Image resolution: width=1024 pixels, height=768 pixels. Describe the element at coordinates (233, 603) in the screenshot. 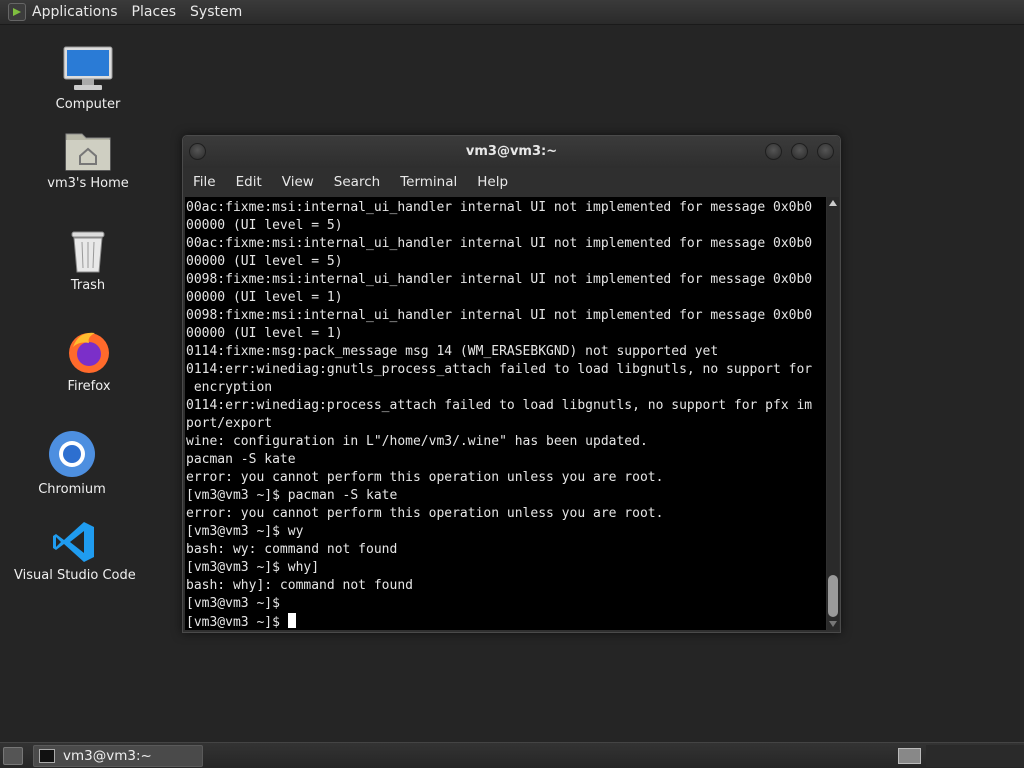

I see `terminal-line: [vm3@vm3 ~]$` at that location.